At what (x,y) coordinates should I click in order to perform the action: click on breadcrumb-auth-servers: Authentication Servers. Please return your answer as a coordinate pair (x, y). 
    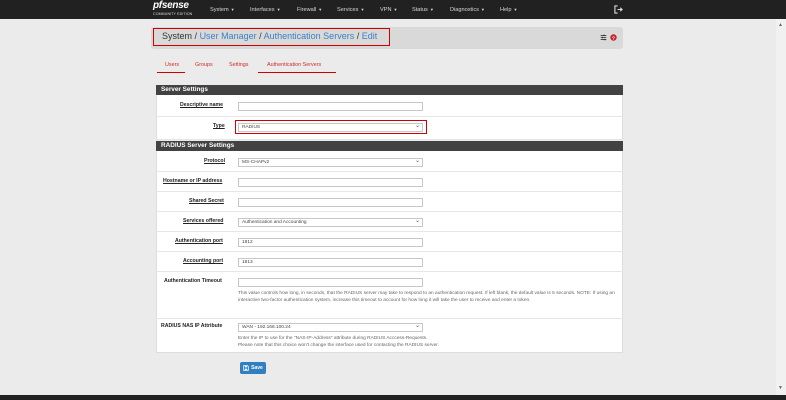
    Looking at the image, I should click on (309, 36).